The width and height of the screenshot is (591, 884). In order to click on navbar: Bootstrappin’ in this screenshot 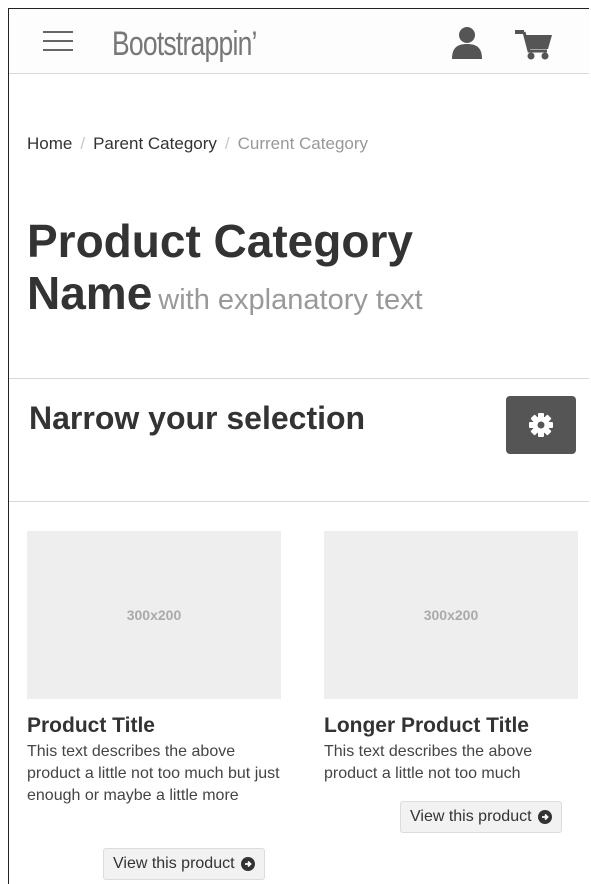, I will do `click(299, 41)`.